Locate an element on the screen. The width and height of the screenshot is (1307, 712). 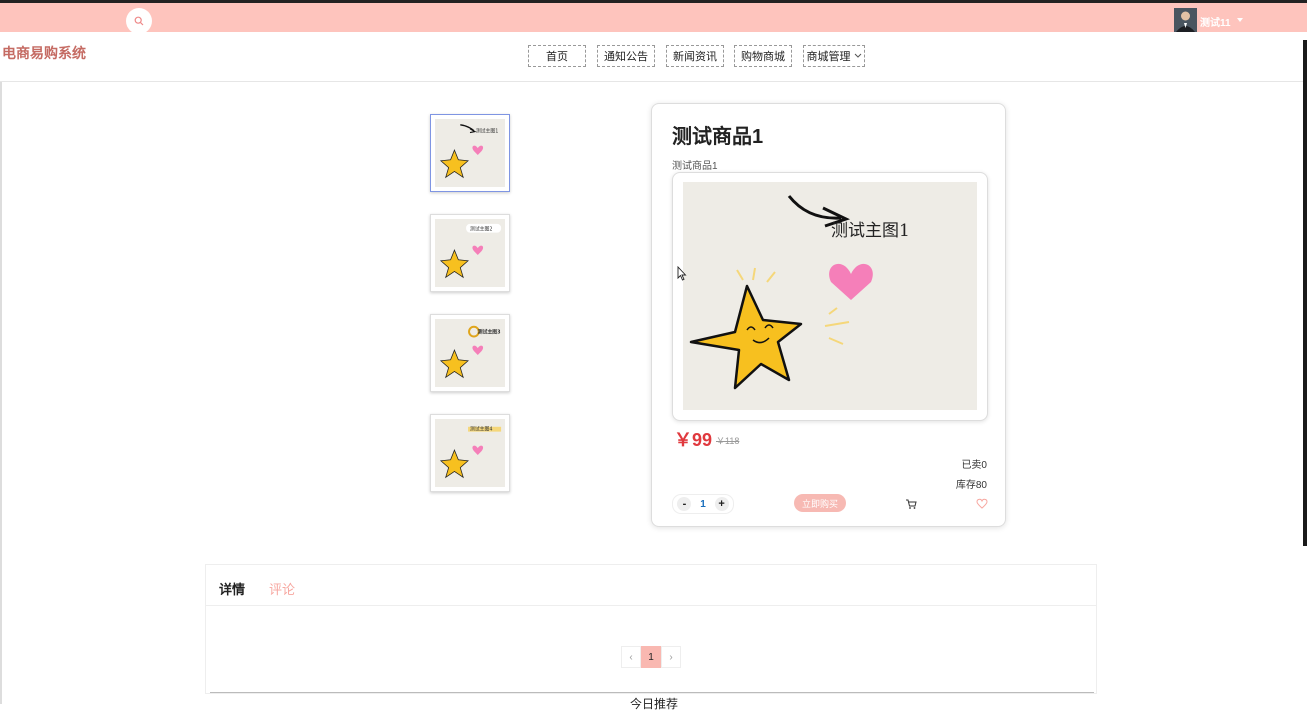
nav-label: 购物商城 is located at coordinates (763, 57).